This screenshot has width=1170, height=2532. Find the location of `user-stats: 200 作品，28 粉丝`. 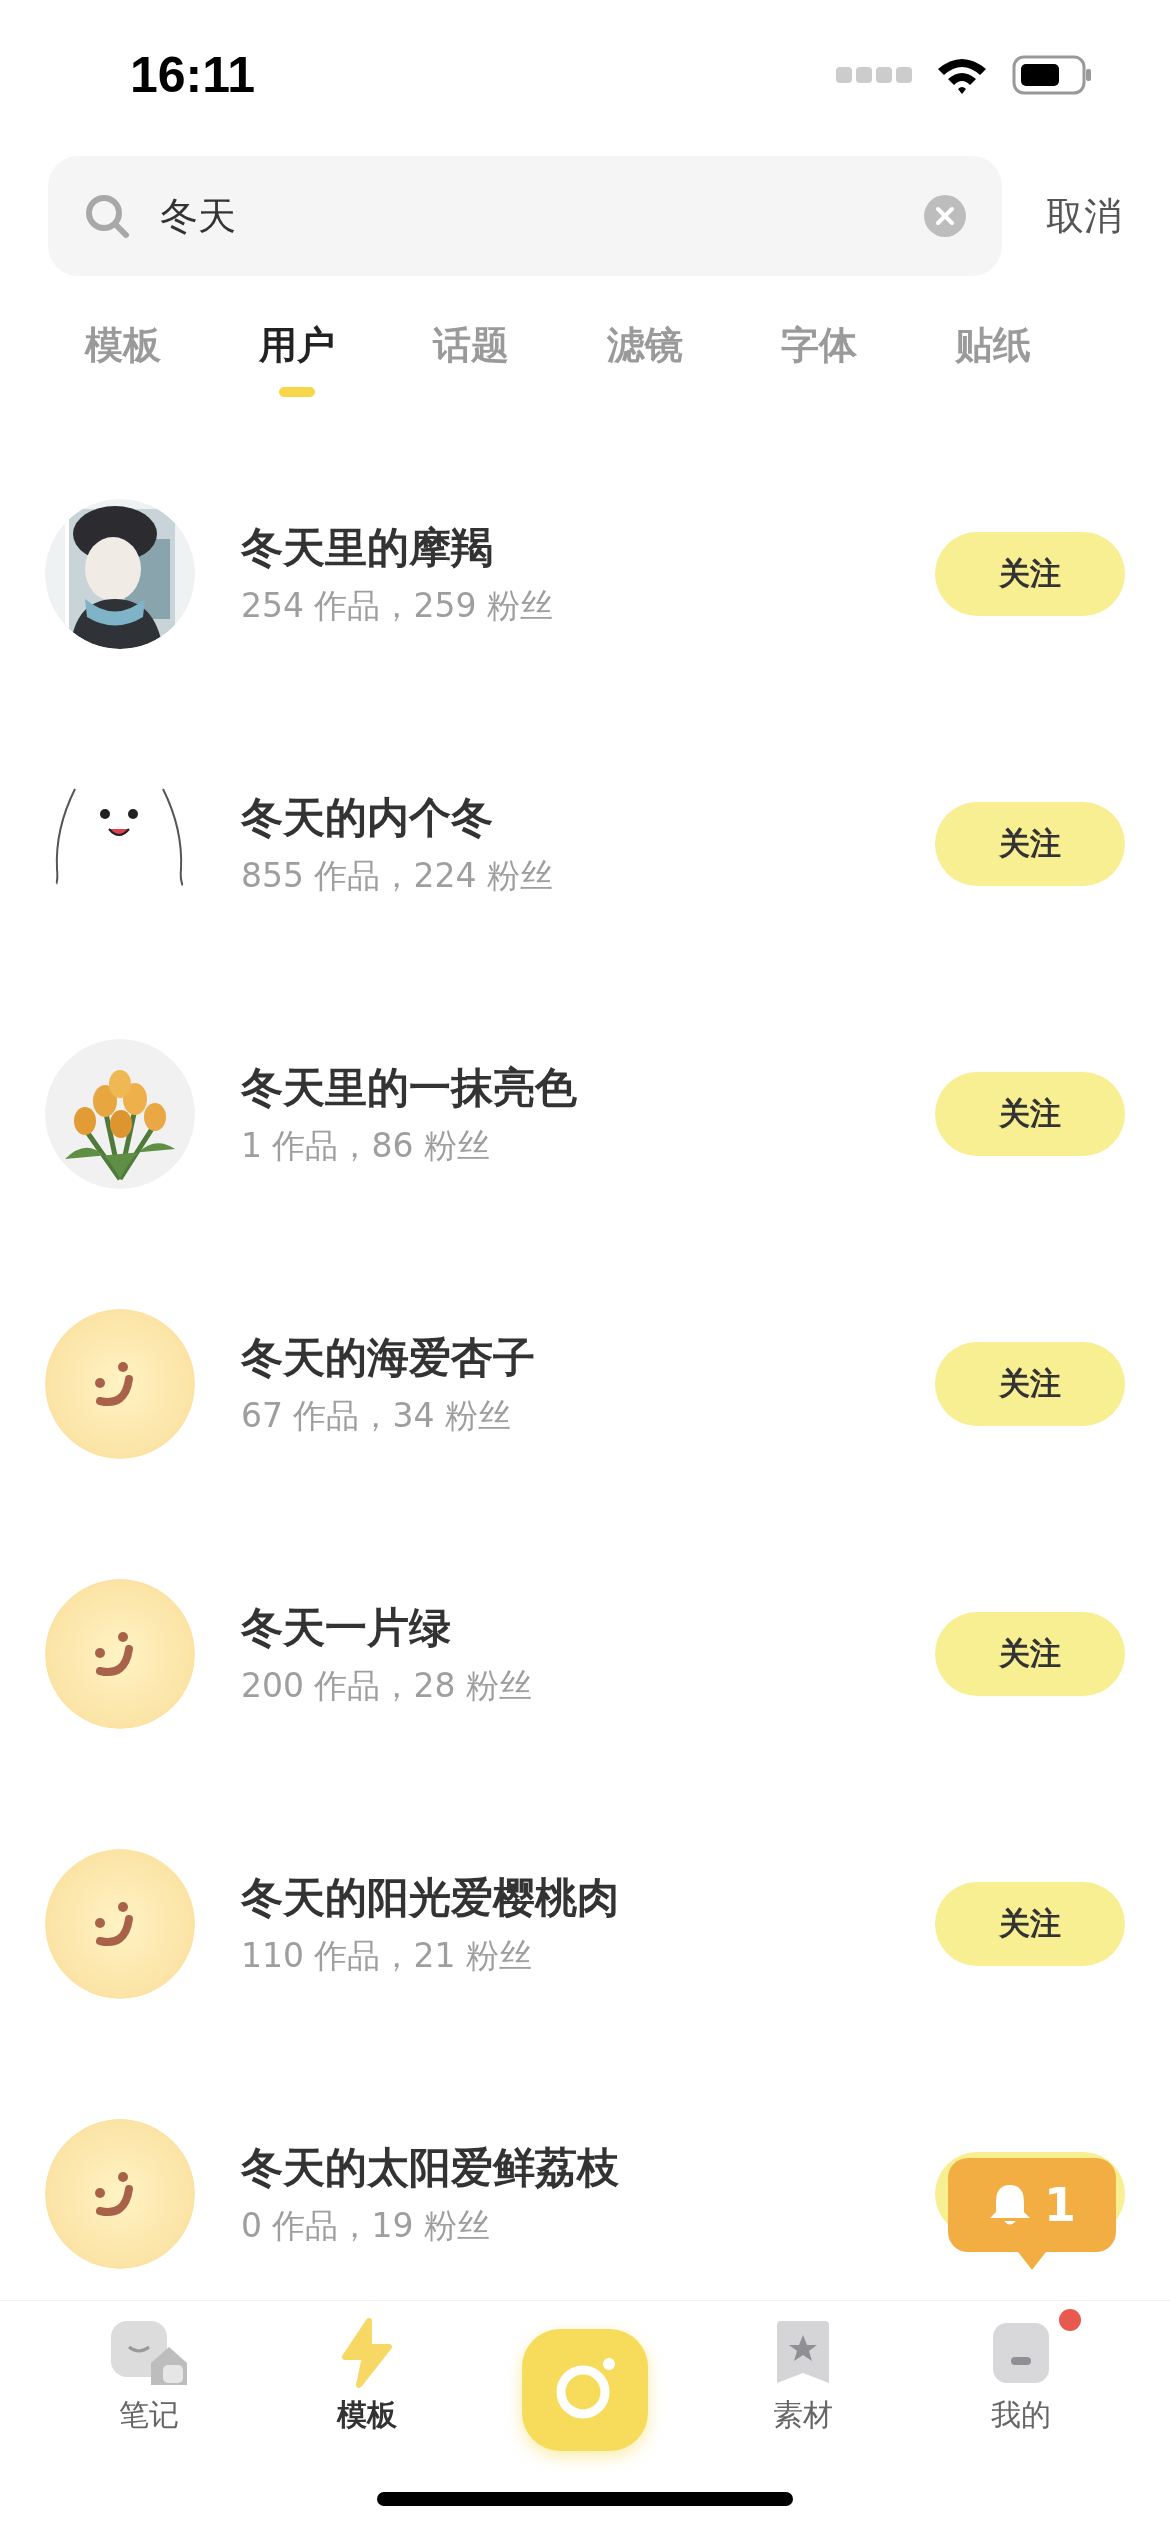

user-stats: 200 作品，28 粉丝 is located at coordinates (387, 1685).